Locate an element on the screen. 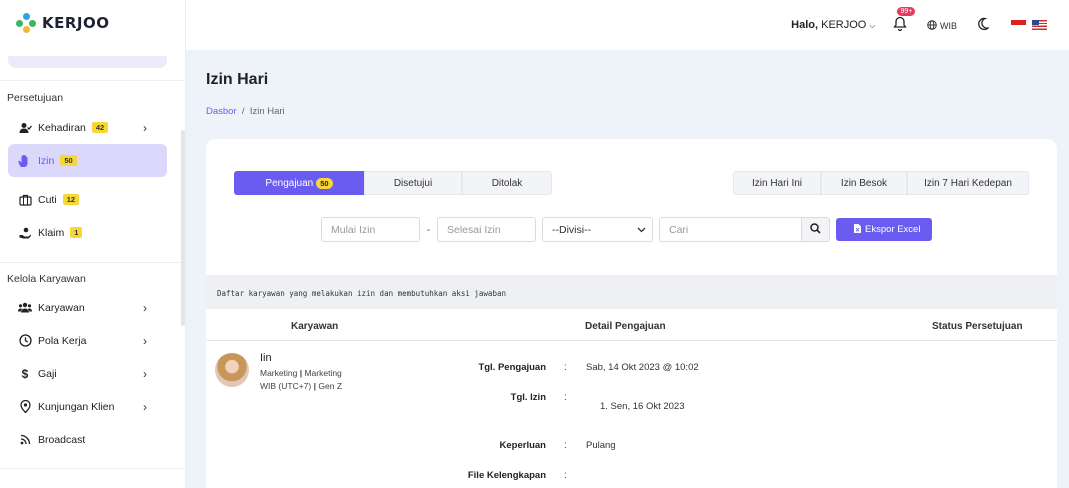 This screenshot has width=1069, height=488. sidebar-scrollbar is located at coordinates (183, 228).